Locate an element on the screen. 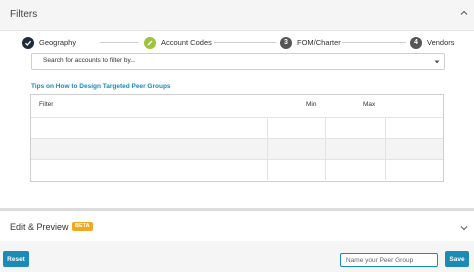  step-label: Geography is located at coordinates (58, 42).